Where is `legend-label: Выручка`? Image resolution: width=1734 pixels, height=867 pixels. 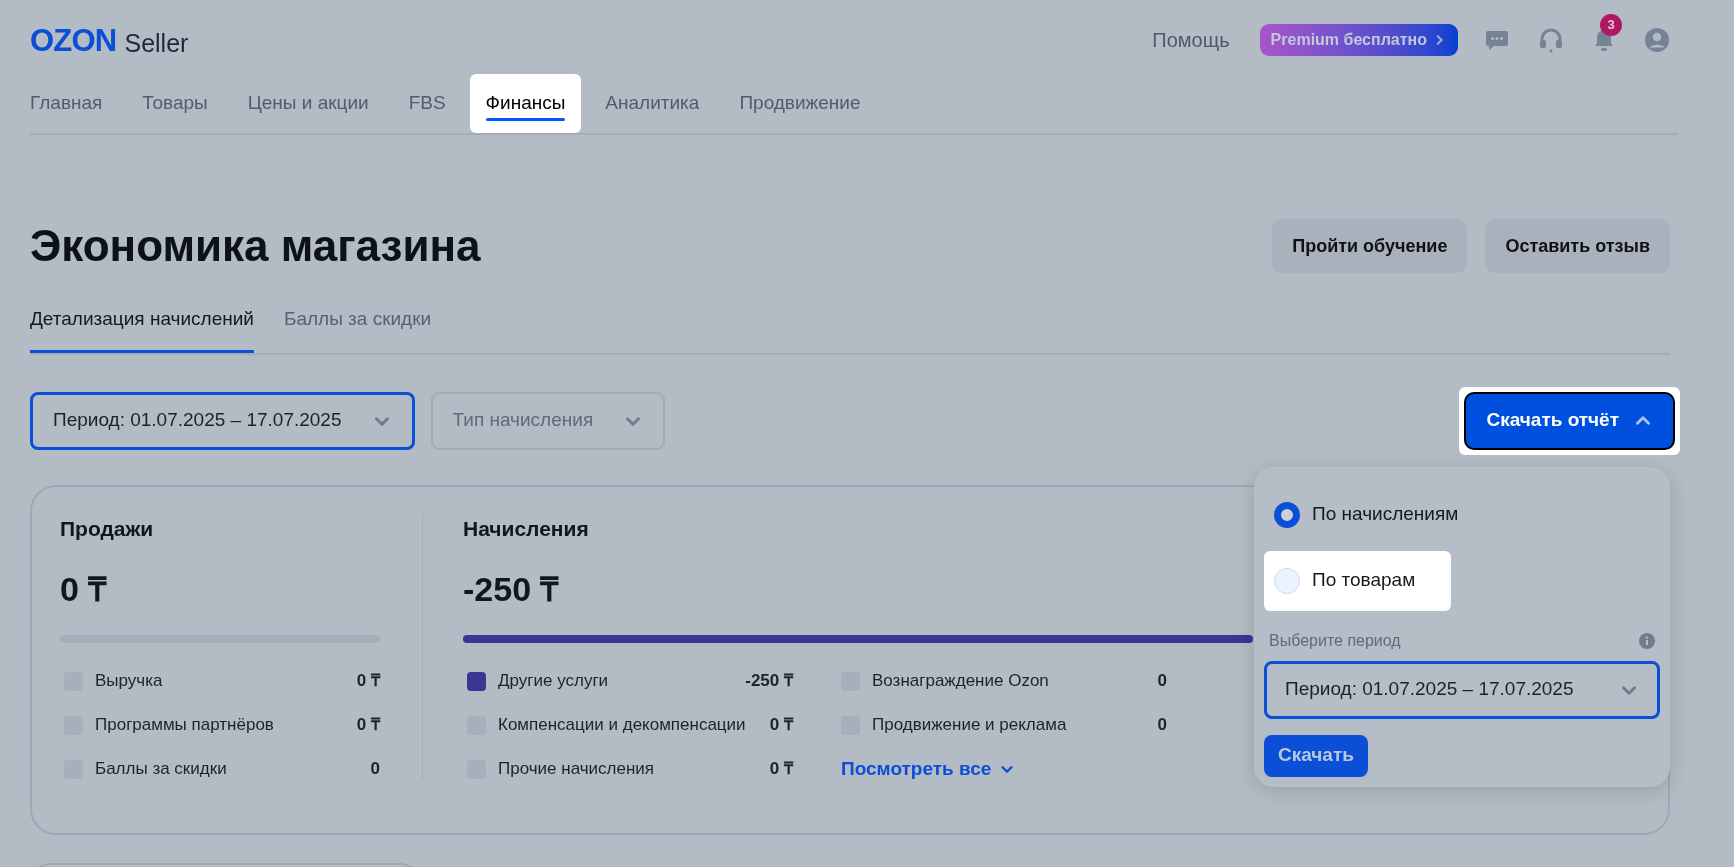
legend-label: Выручка is located at coordinates (129, 681).